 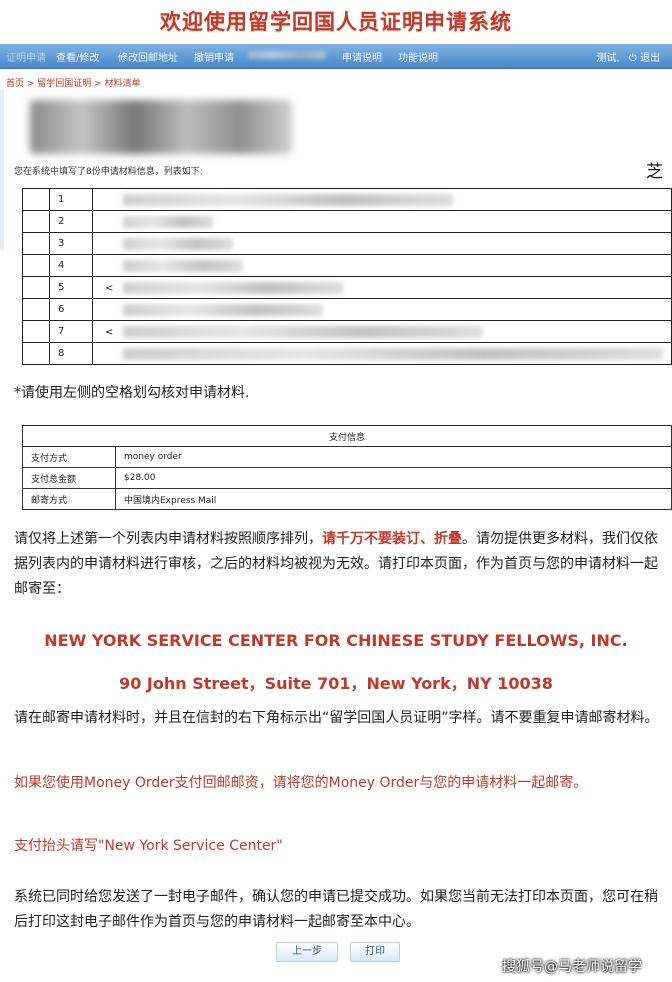 What do you see at coordinates (15, 84) in the screenshot?
I see `breadcrumb-home: 首页` at bounding box center [15, 84].